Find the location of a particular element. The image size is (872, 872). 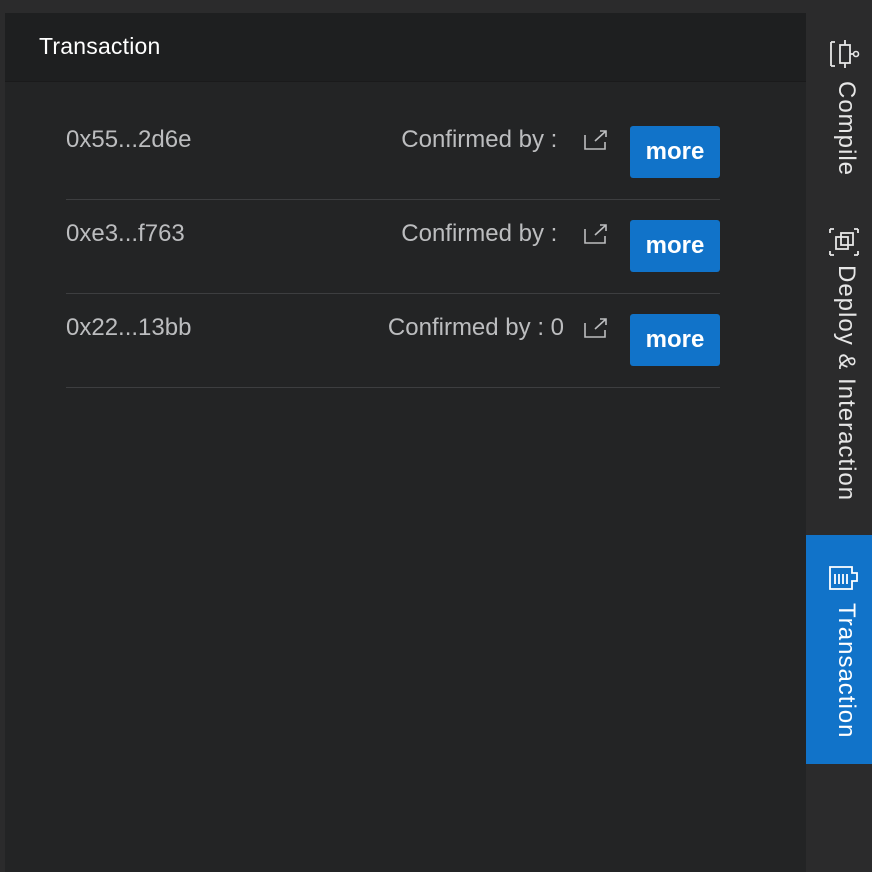

tab-transaction: Transaction is located at coordinates (839, 649).